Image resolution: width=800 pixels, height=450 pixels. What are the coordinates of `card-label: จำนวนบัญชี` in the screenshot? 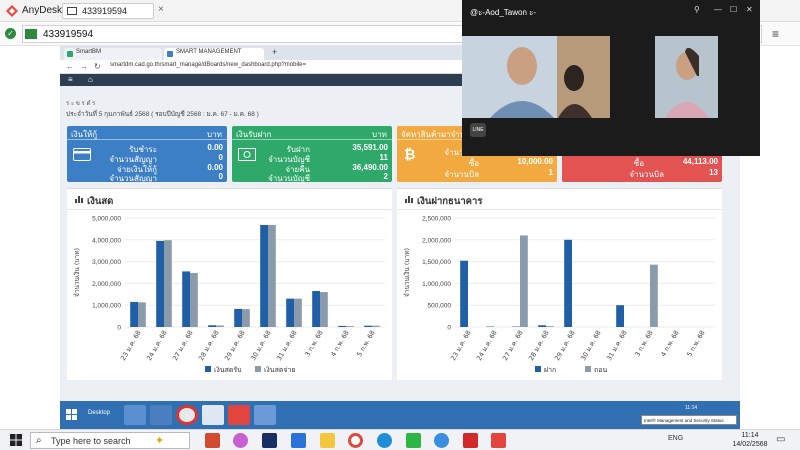 It's located at (289, 178).